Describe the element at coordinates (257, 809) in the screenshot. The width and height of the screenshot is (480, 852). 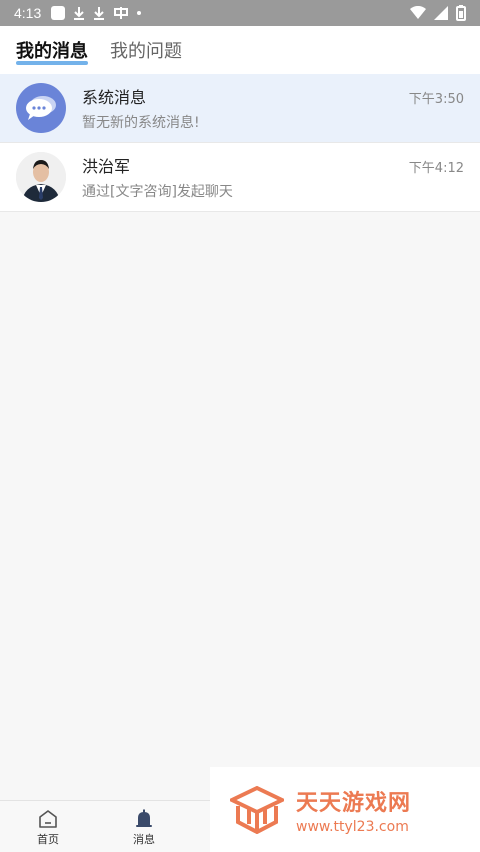
I see `watermark-logo` at that location.